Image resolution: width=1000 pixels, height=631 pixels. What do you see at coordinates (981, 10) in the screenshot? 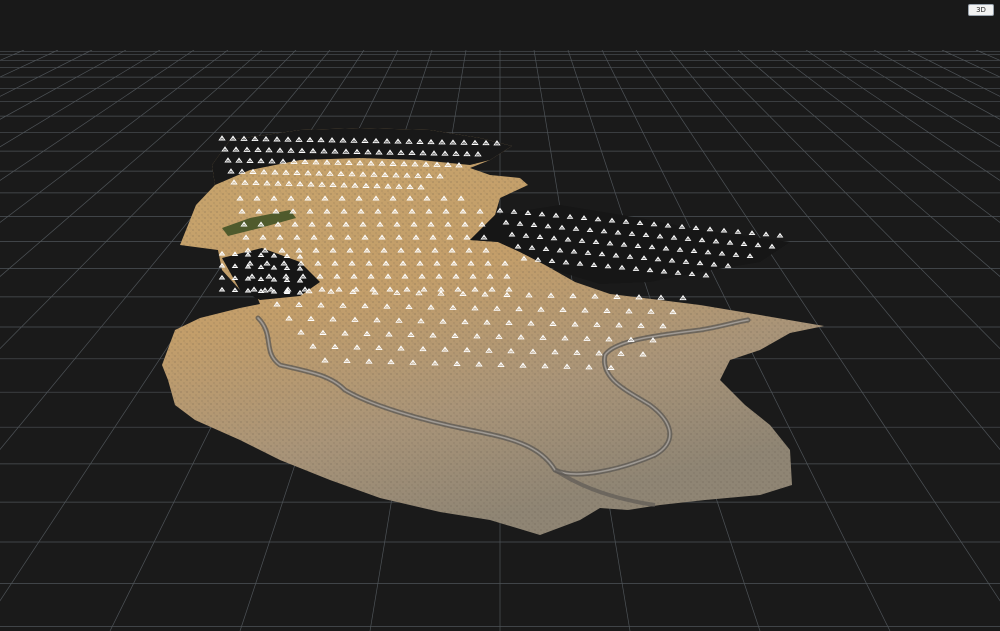
I see `view-mode-toggle-button: 3D` at bounding box center [981, 10].